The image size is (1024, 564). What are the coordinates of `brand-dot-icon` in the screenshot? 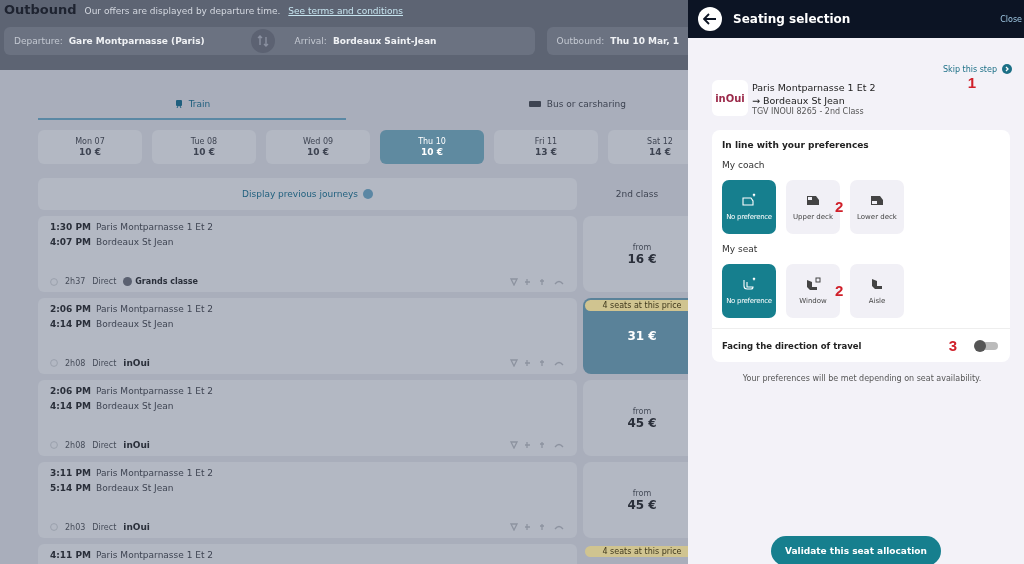 It's located at (128, 281).